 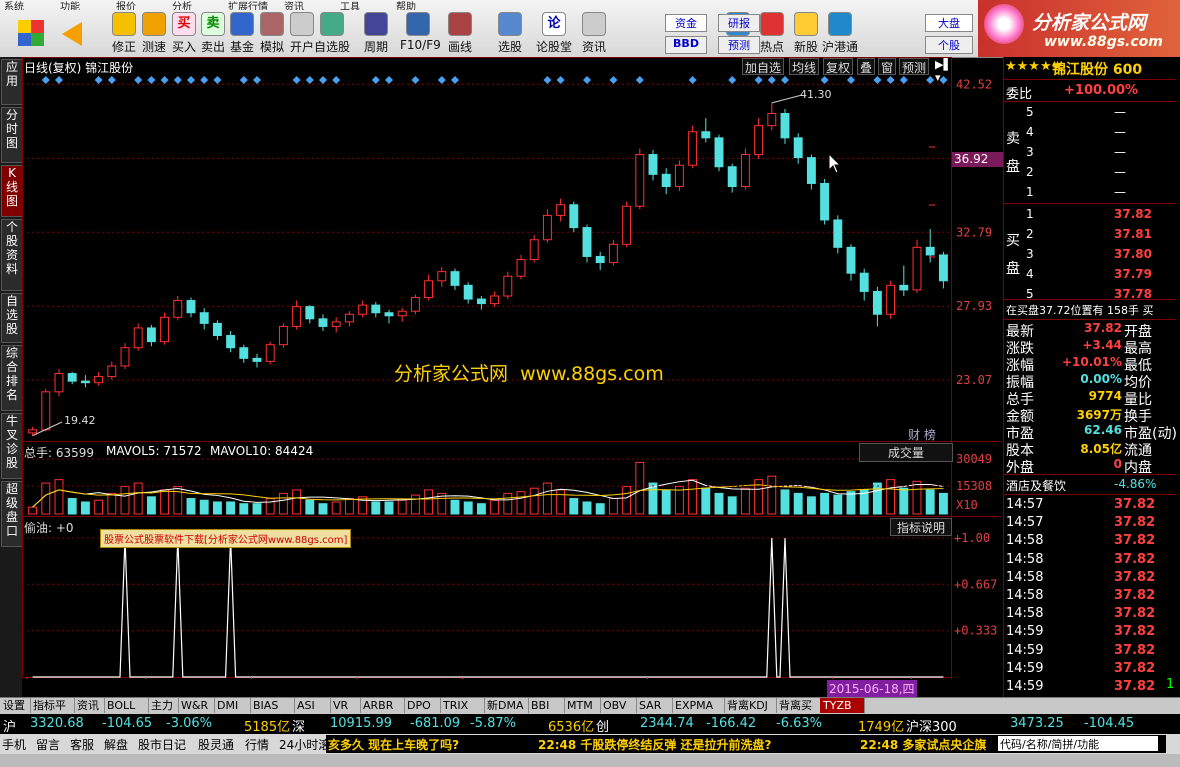 What do you see at coordinates (52, 712) in the screenshot?
I see `indicator-tab-1: 指标平台` at bounding box center [52, 712].